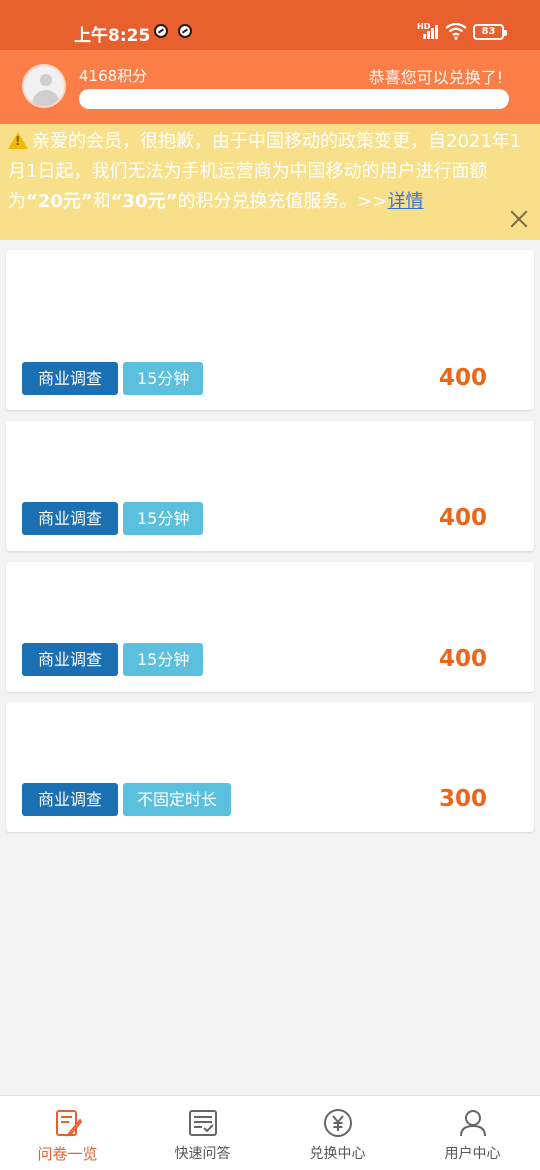 The image size is (540, 1170). I want to click on progress-fill, so click(294, 99).